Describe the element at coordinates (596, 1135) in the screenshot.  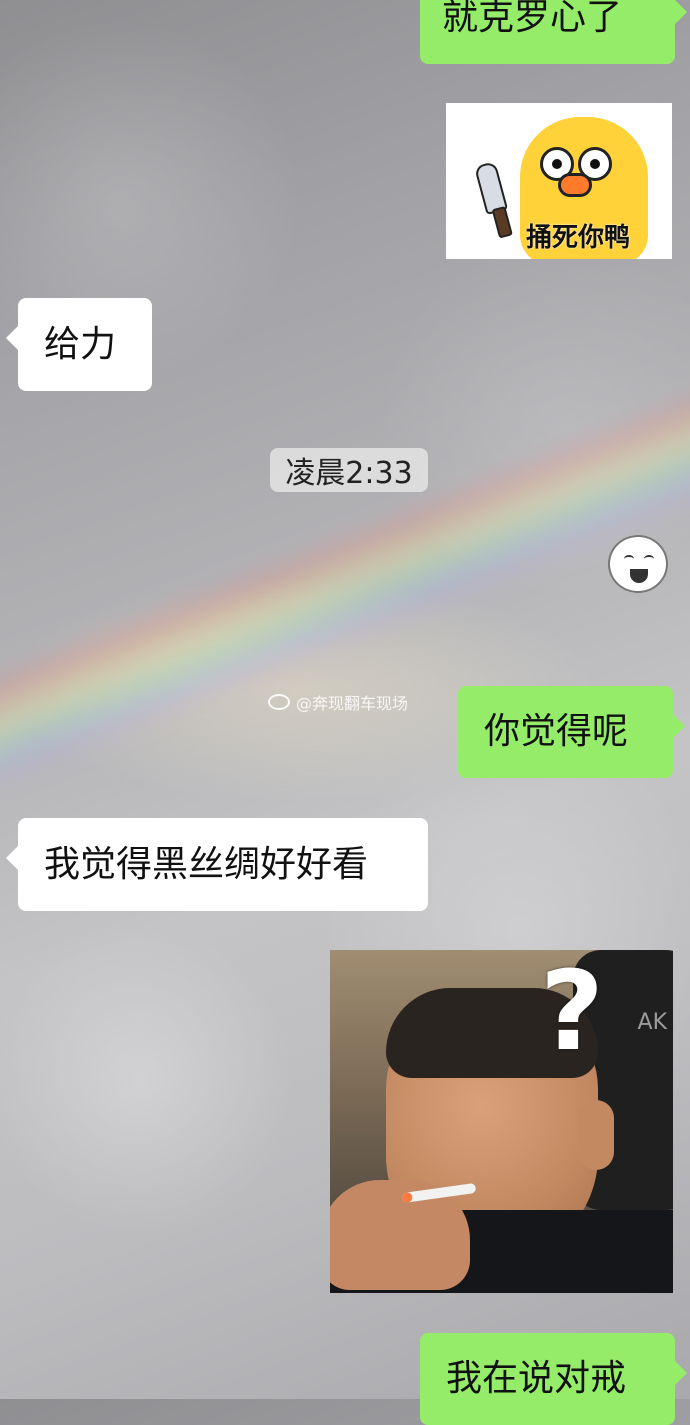
I see `person-ear` at that location.